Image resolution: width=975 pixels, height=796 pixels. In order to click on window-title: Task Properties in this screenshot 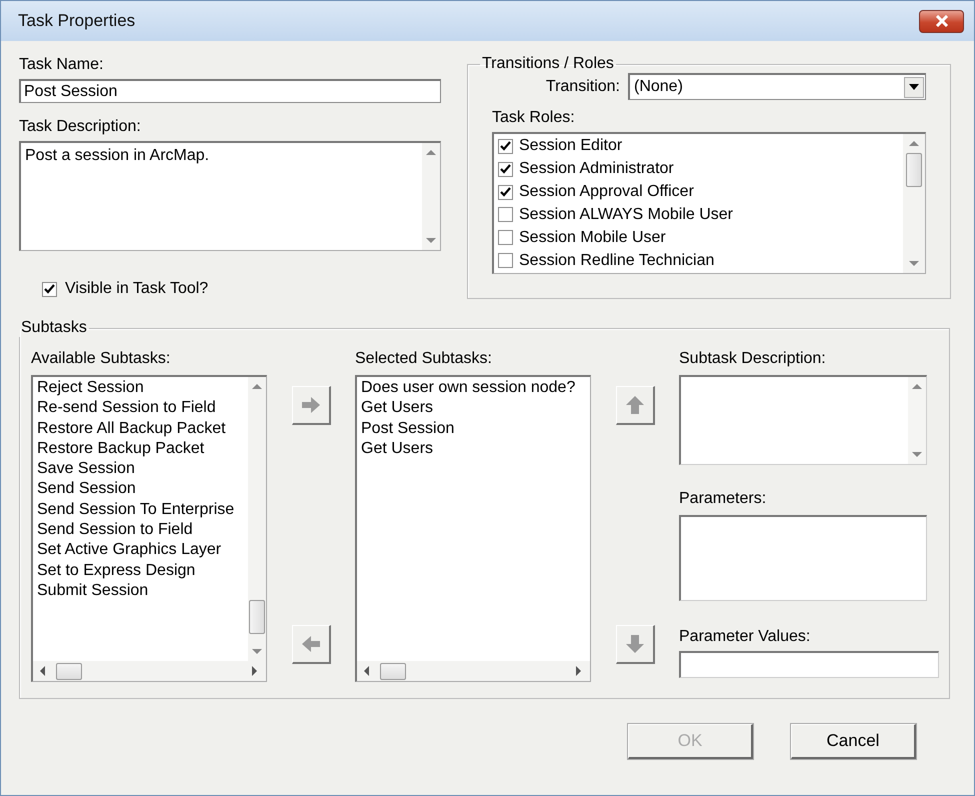, I will do `click(77, 21)`.